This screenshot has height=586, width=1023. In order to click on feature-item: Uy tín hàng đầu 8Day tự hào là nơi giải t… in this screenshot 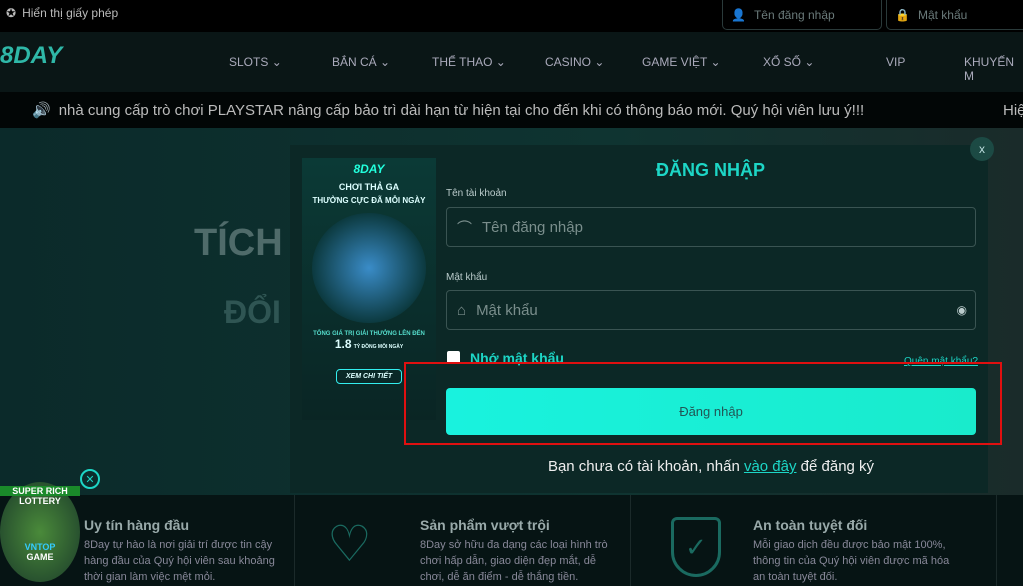, I will do `click(179, 550)`.